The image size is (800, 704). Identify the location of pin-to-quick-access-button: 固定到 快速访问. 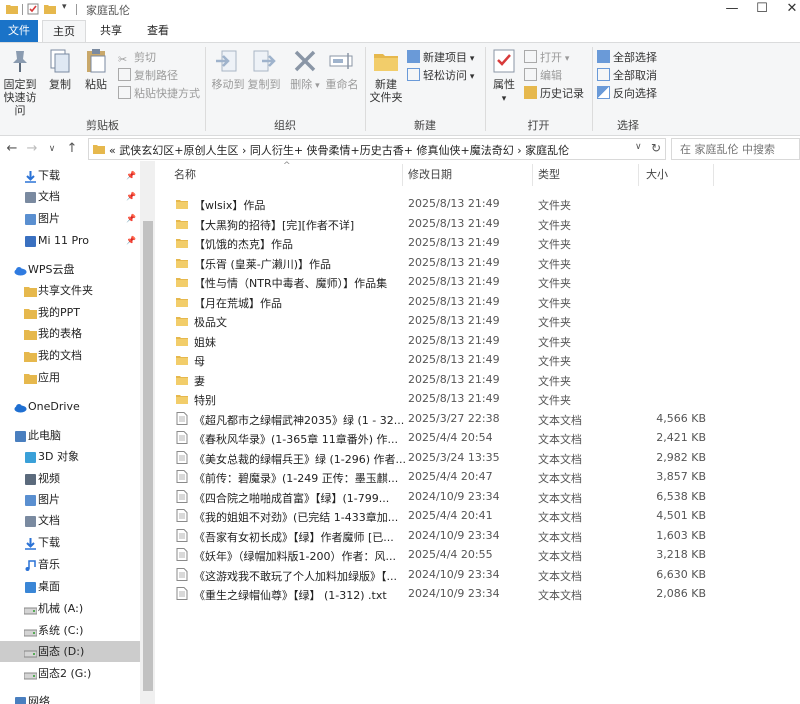
(20, 82).